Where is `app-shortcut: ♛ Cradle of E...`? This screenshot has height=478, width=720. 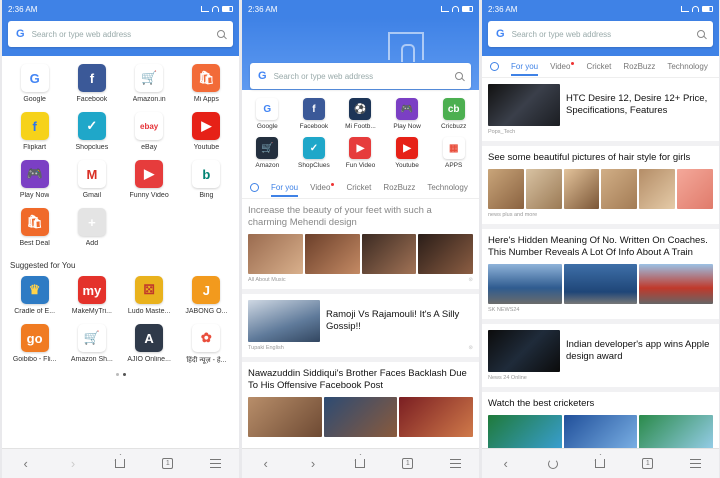
app-shortcut: ♛ Cradle of E... is located at coordinates (34, 295).